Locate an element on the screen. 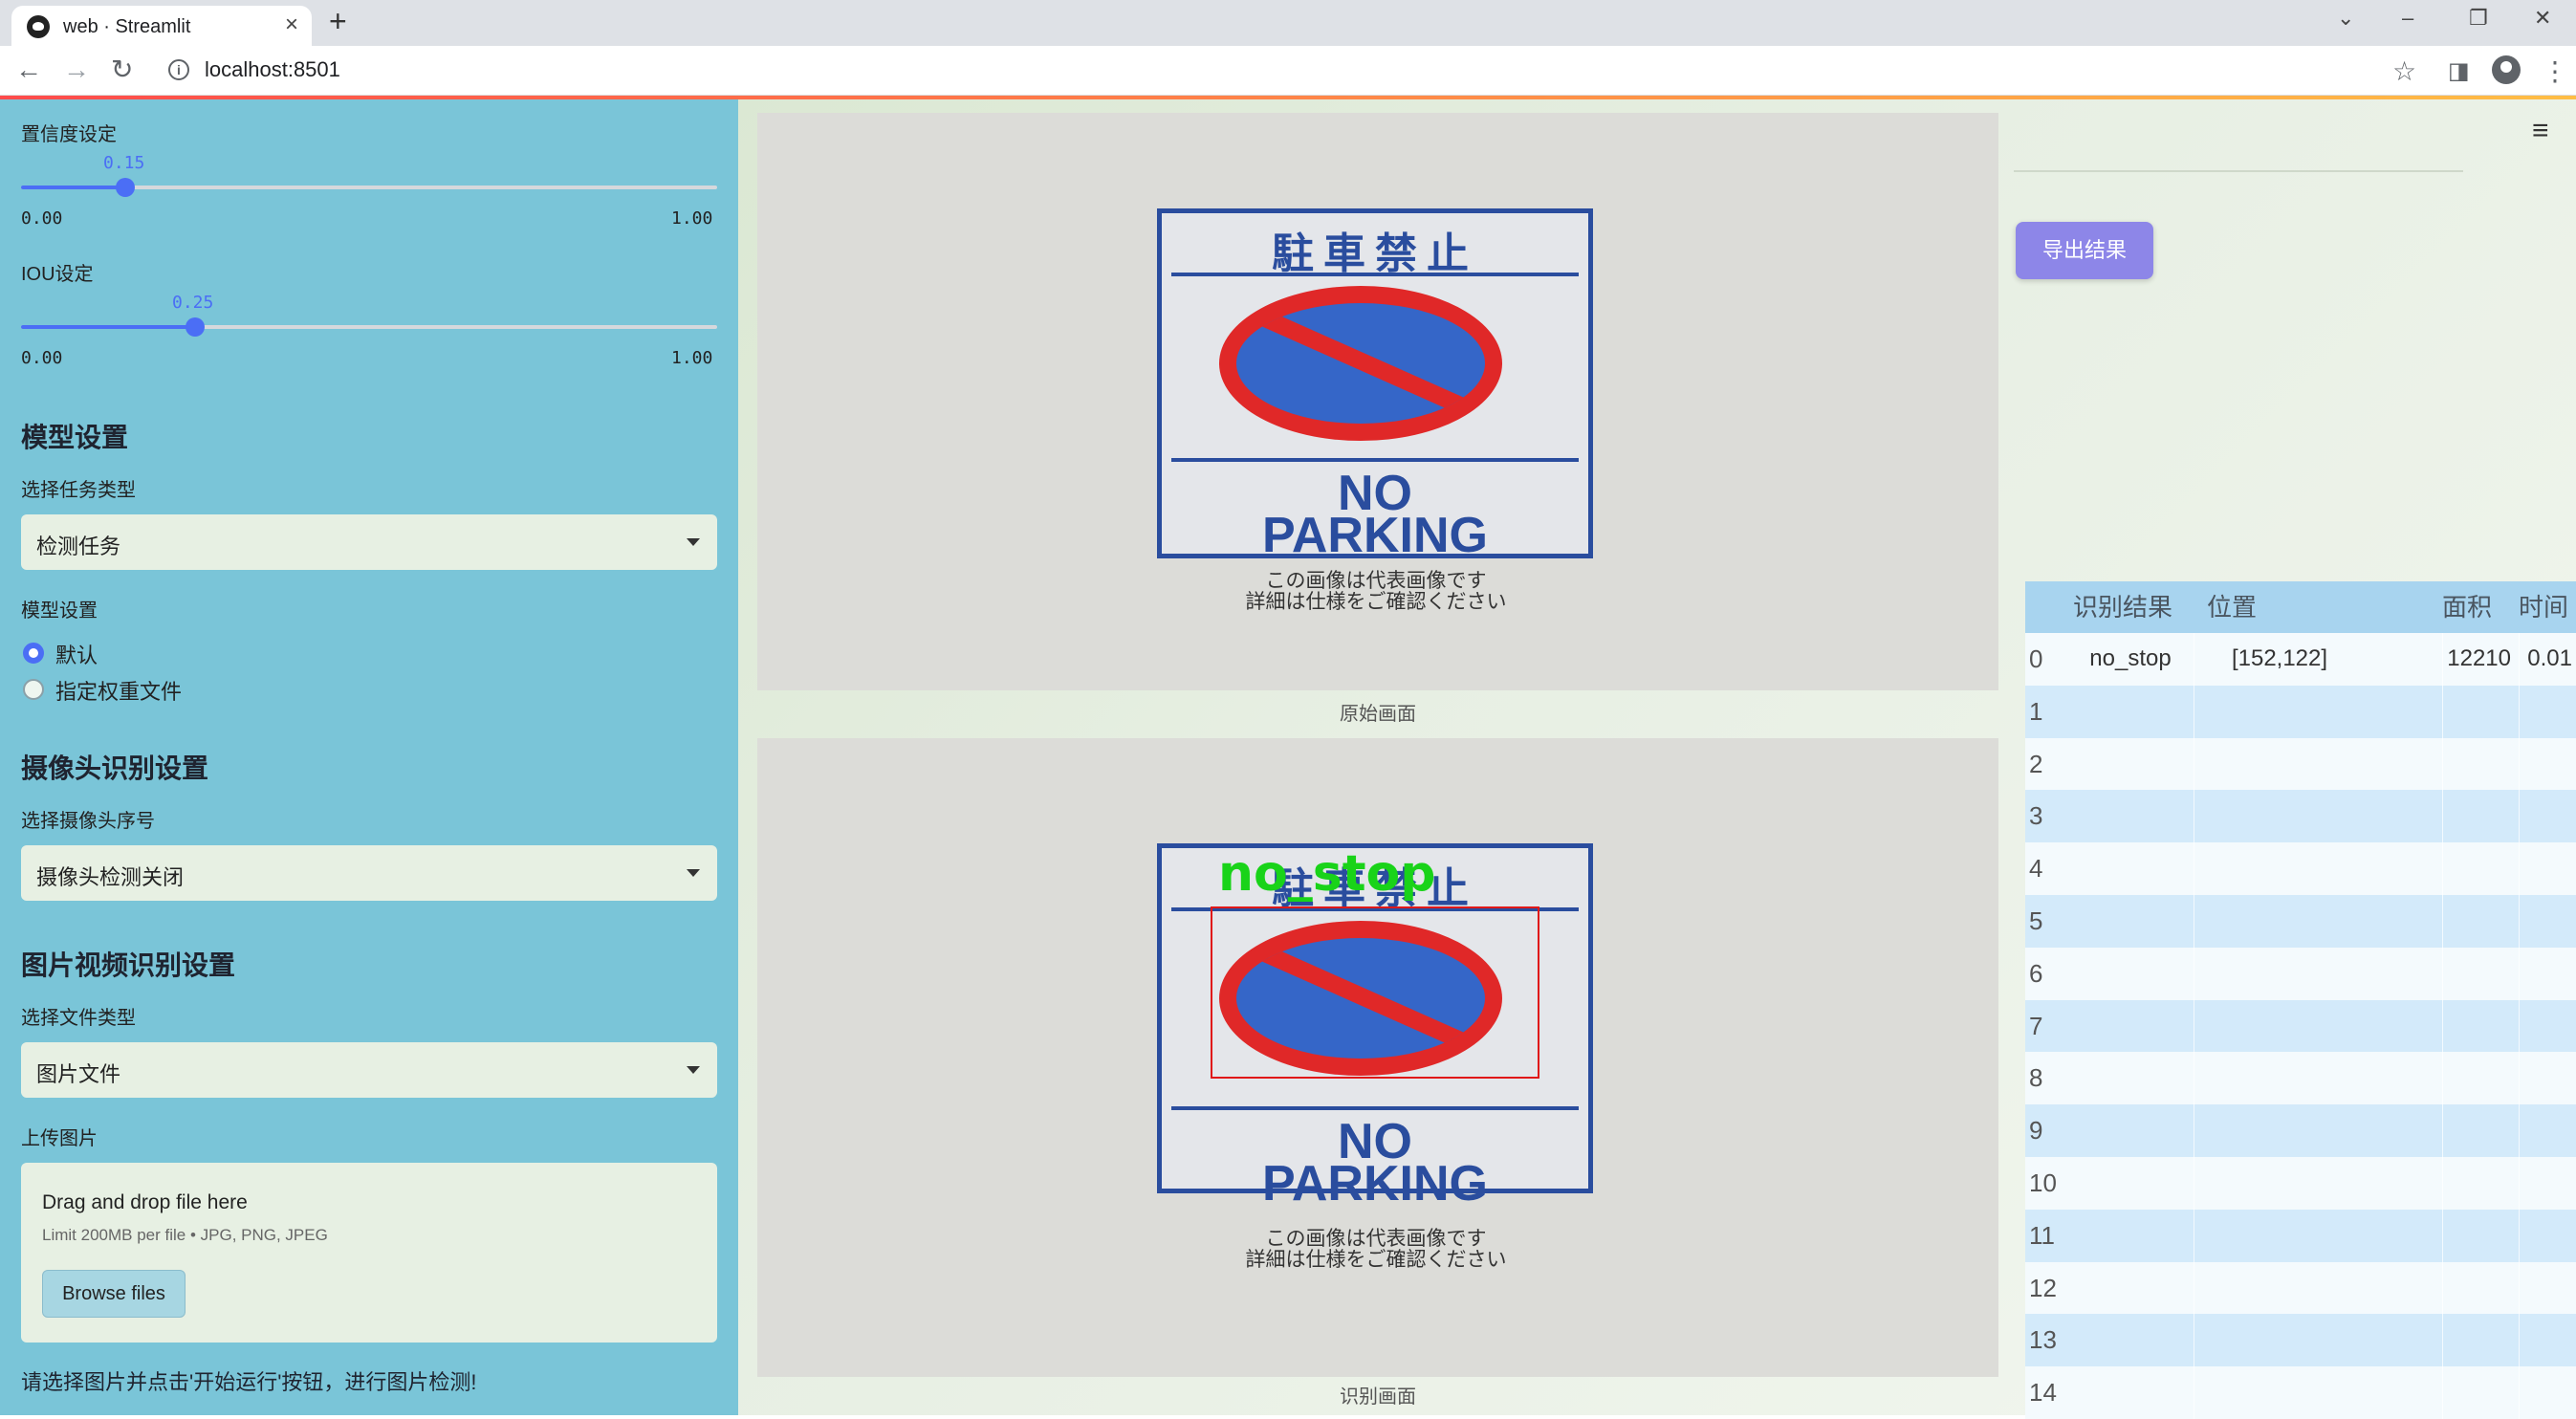  site-info-icon: i is located at coordinates (178, 69).